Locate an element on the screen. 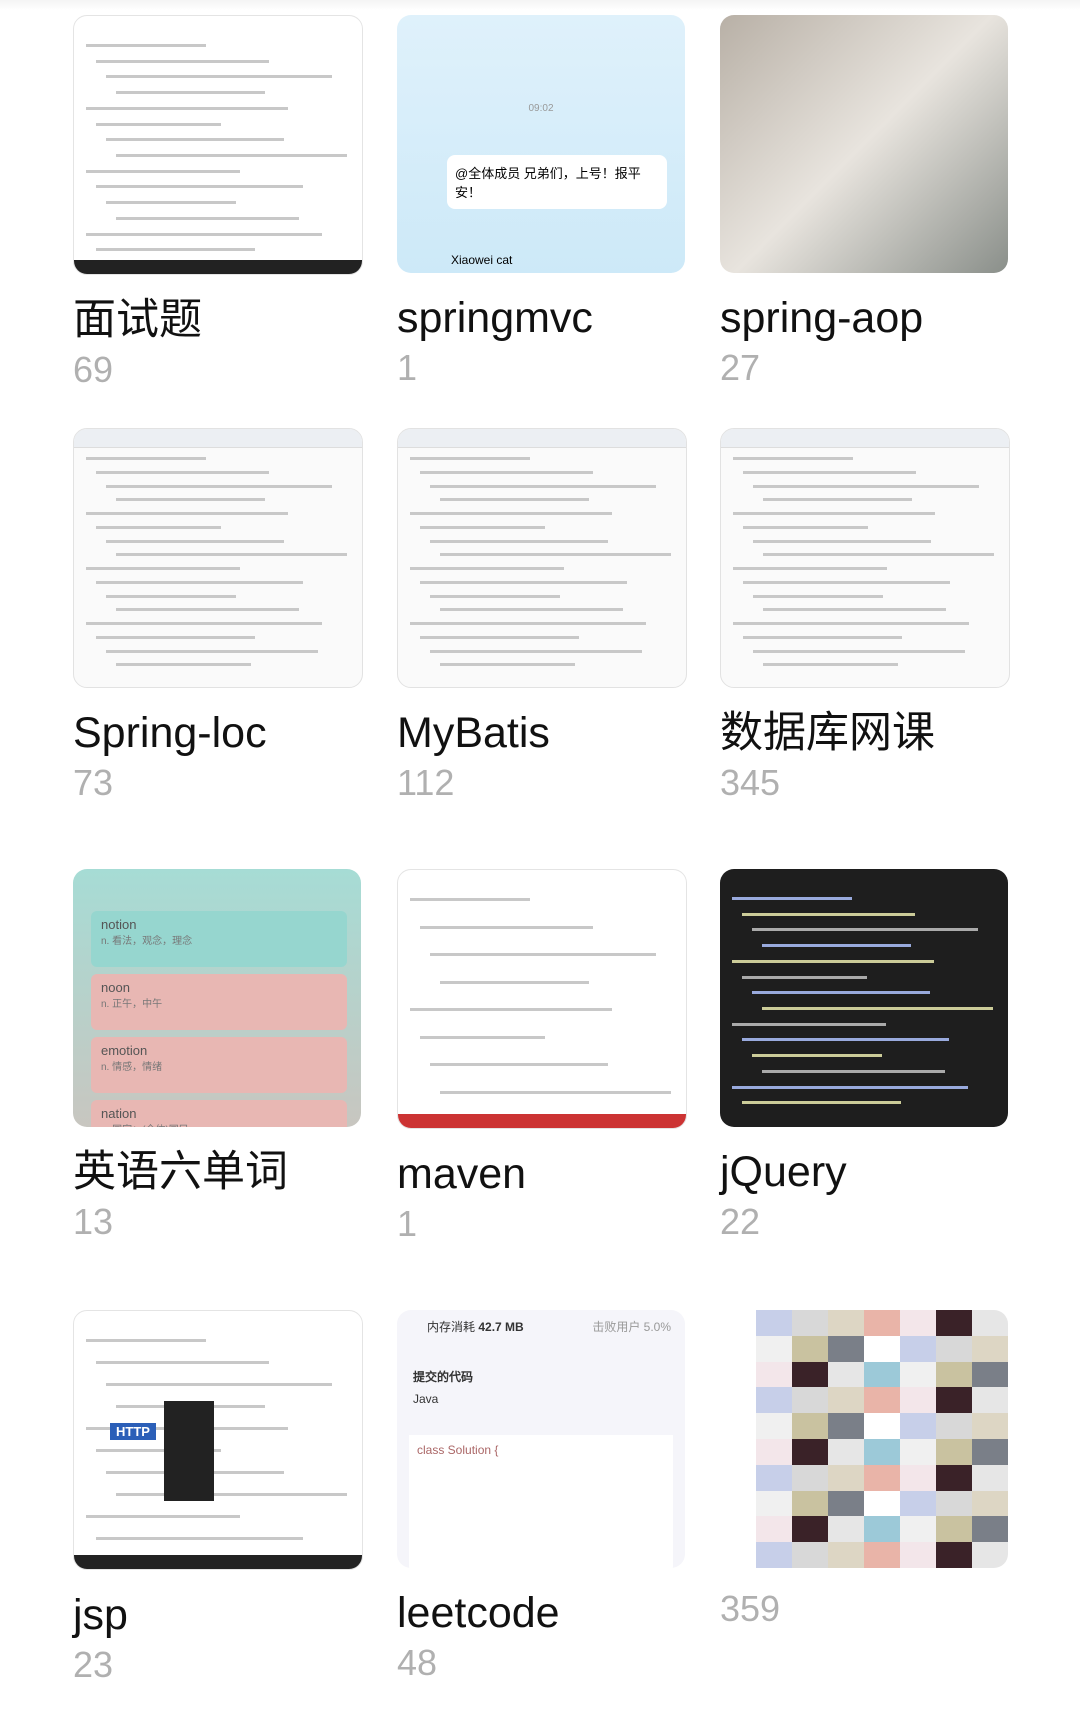  album-item: MyBatis 112 is located at coordinates (542, 616).